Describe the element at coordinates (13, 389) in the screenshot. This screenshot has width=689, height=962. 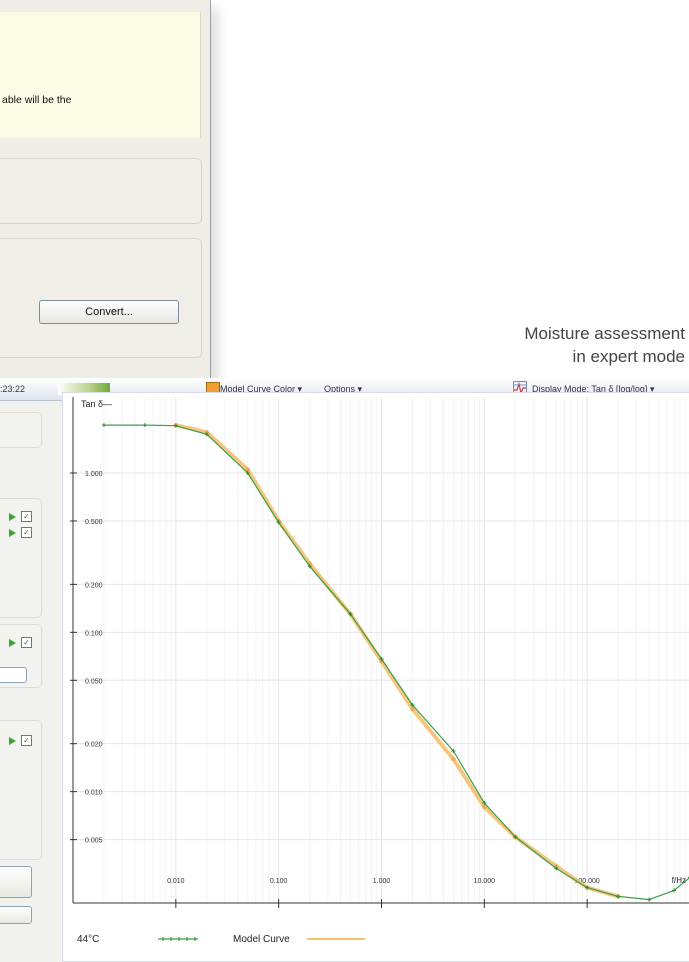
I see `timestamp: :23:22` at that location.